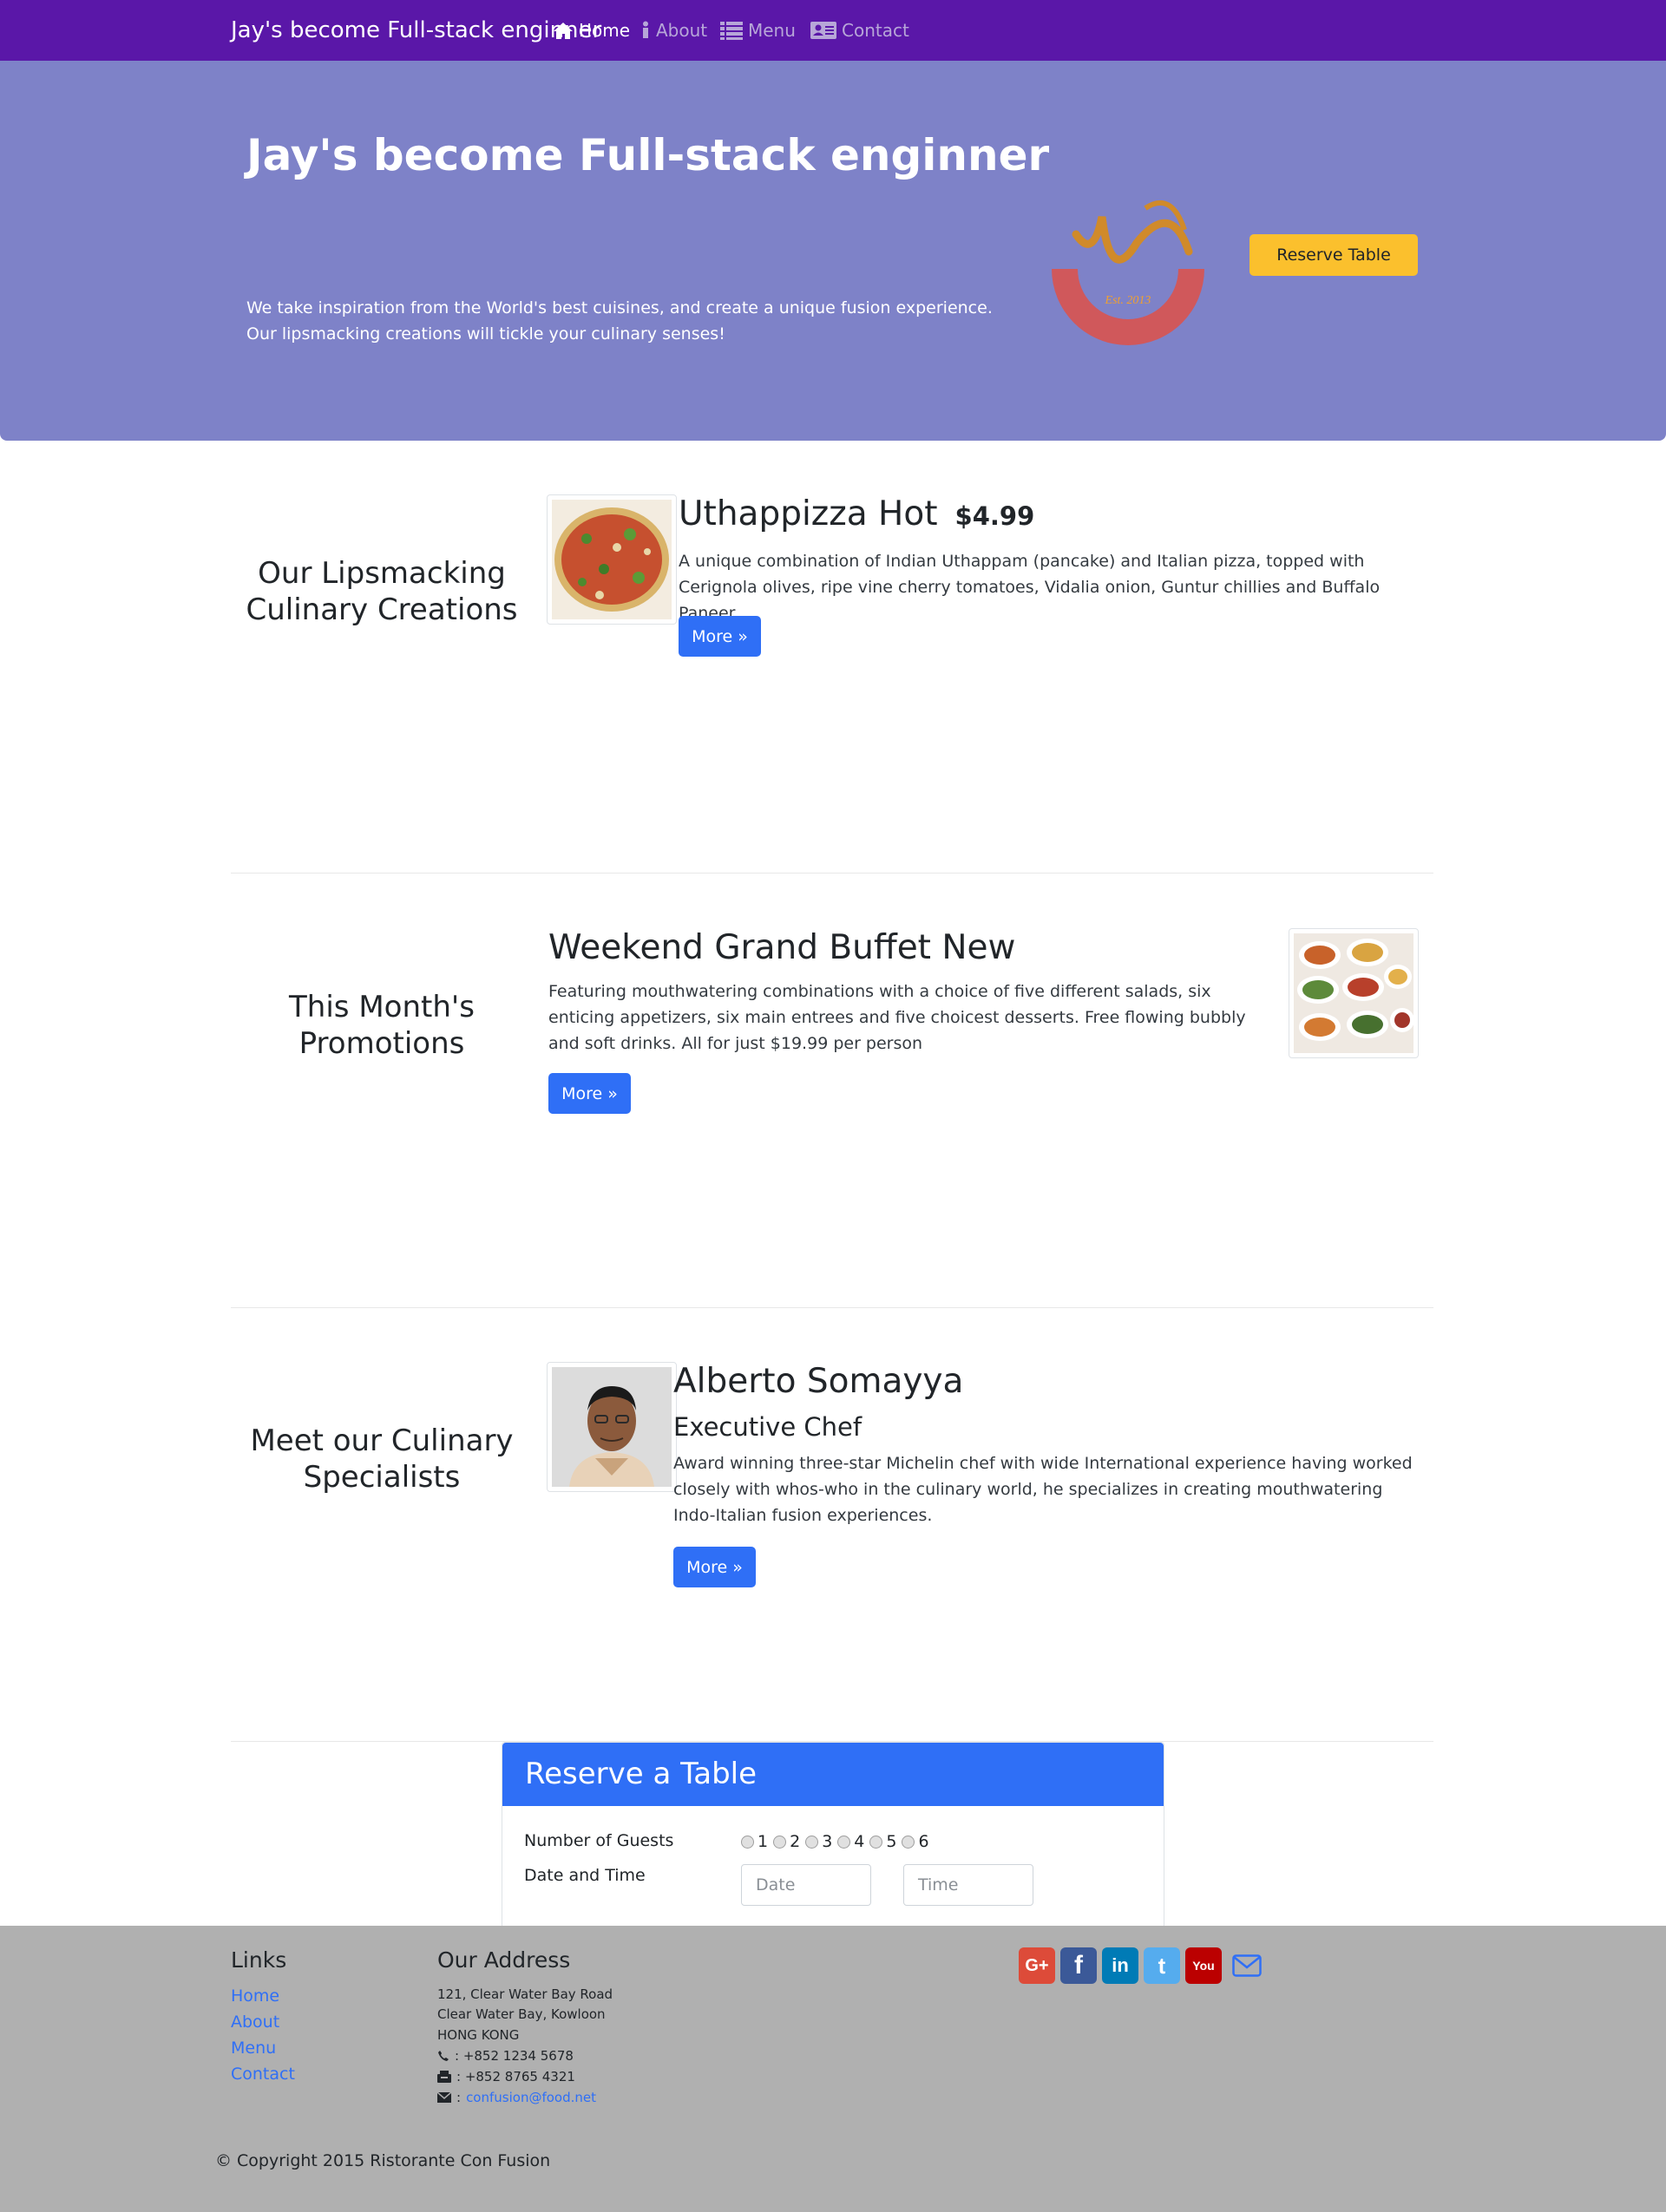  I want to click on leader-role: Executive Chef, so click(768, 1427).